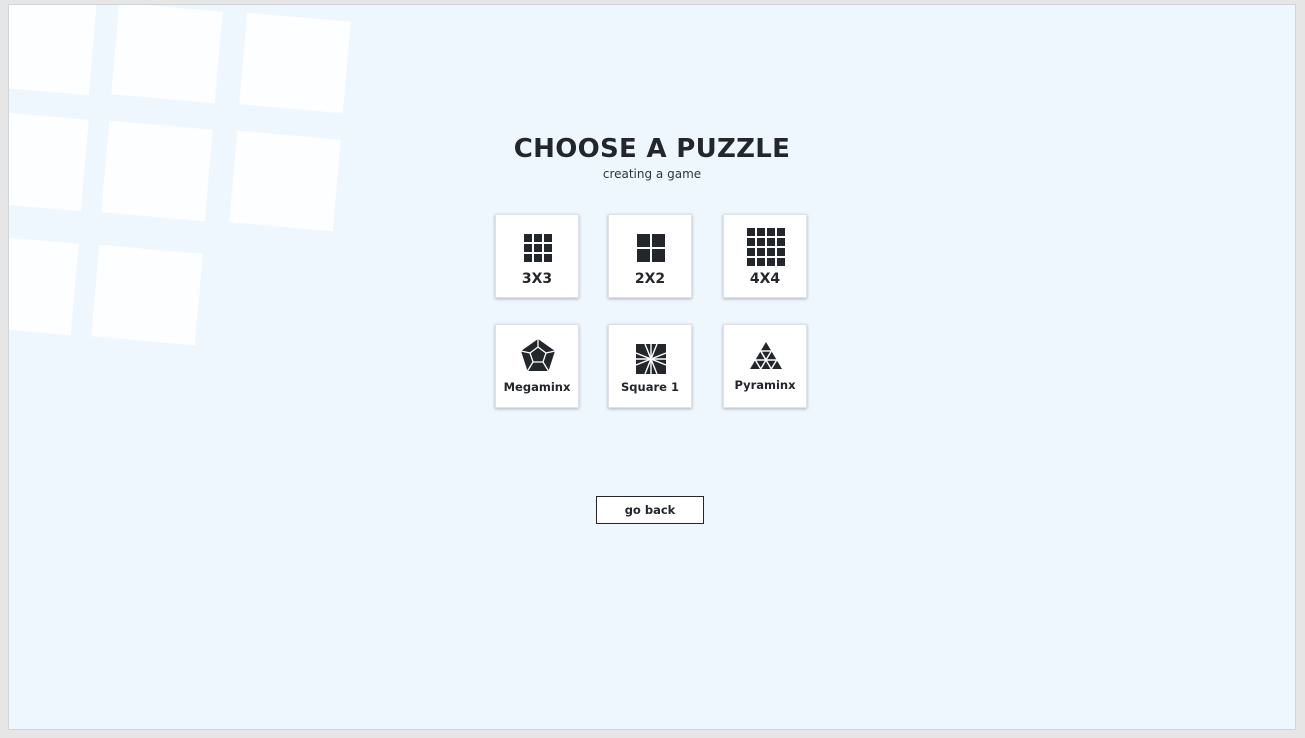 The image size is (1305, 738). I want to click on pyraminx-icon, so click(766, 356).